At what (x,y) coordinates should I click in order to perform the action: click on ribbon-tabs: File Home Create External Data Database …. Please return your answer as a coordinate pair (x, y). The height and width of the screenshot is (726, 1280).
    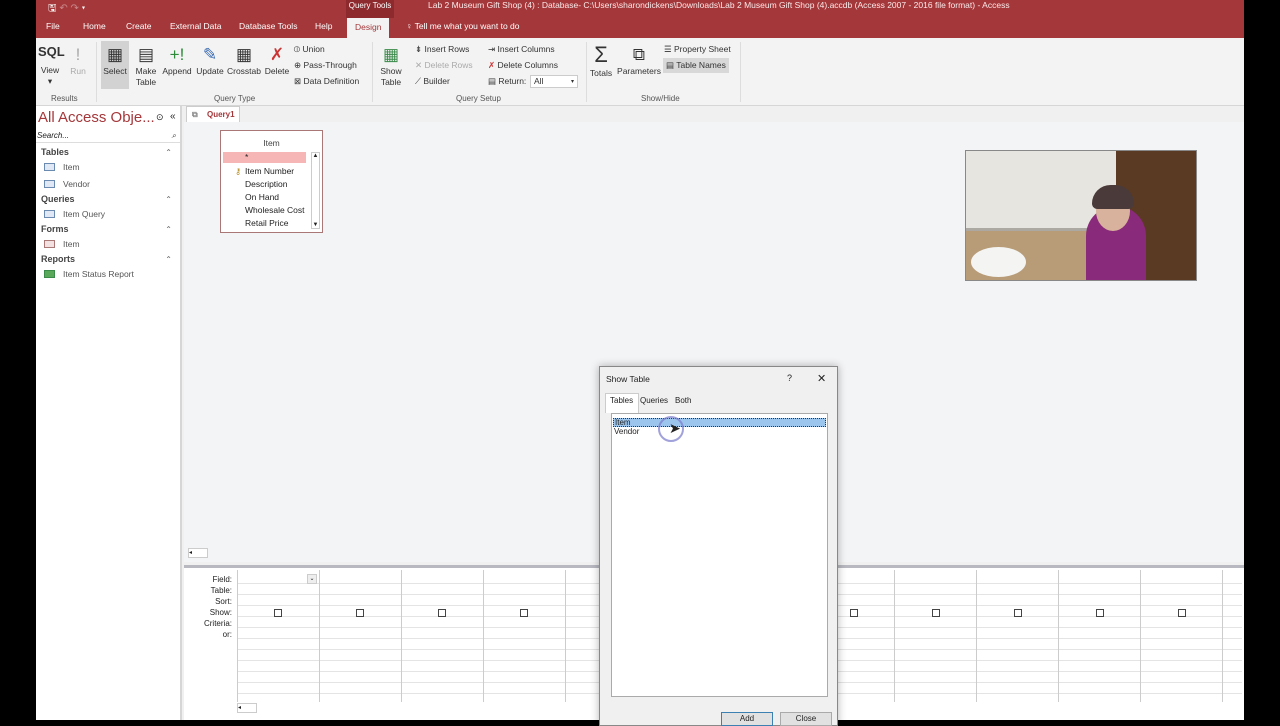
    Looking at the image, I should click on (640, 28).